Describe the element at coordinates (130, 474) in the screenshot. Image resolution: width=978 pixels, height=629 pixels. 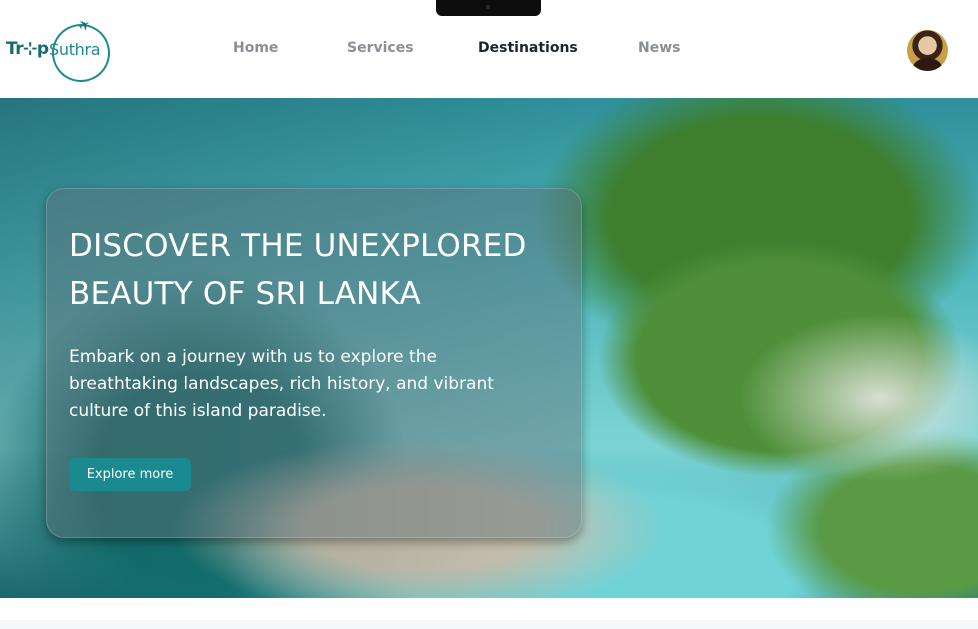
I see `explore-more-button: Explore more` at that location.